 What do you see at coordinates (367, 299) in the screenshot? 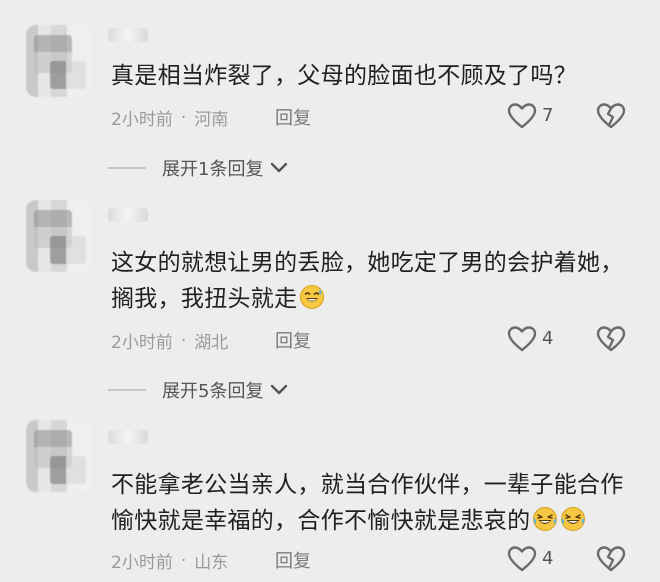
I see `comment-text-line: 搁我，我扭头就走` at bounding box center [367, 299].